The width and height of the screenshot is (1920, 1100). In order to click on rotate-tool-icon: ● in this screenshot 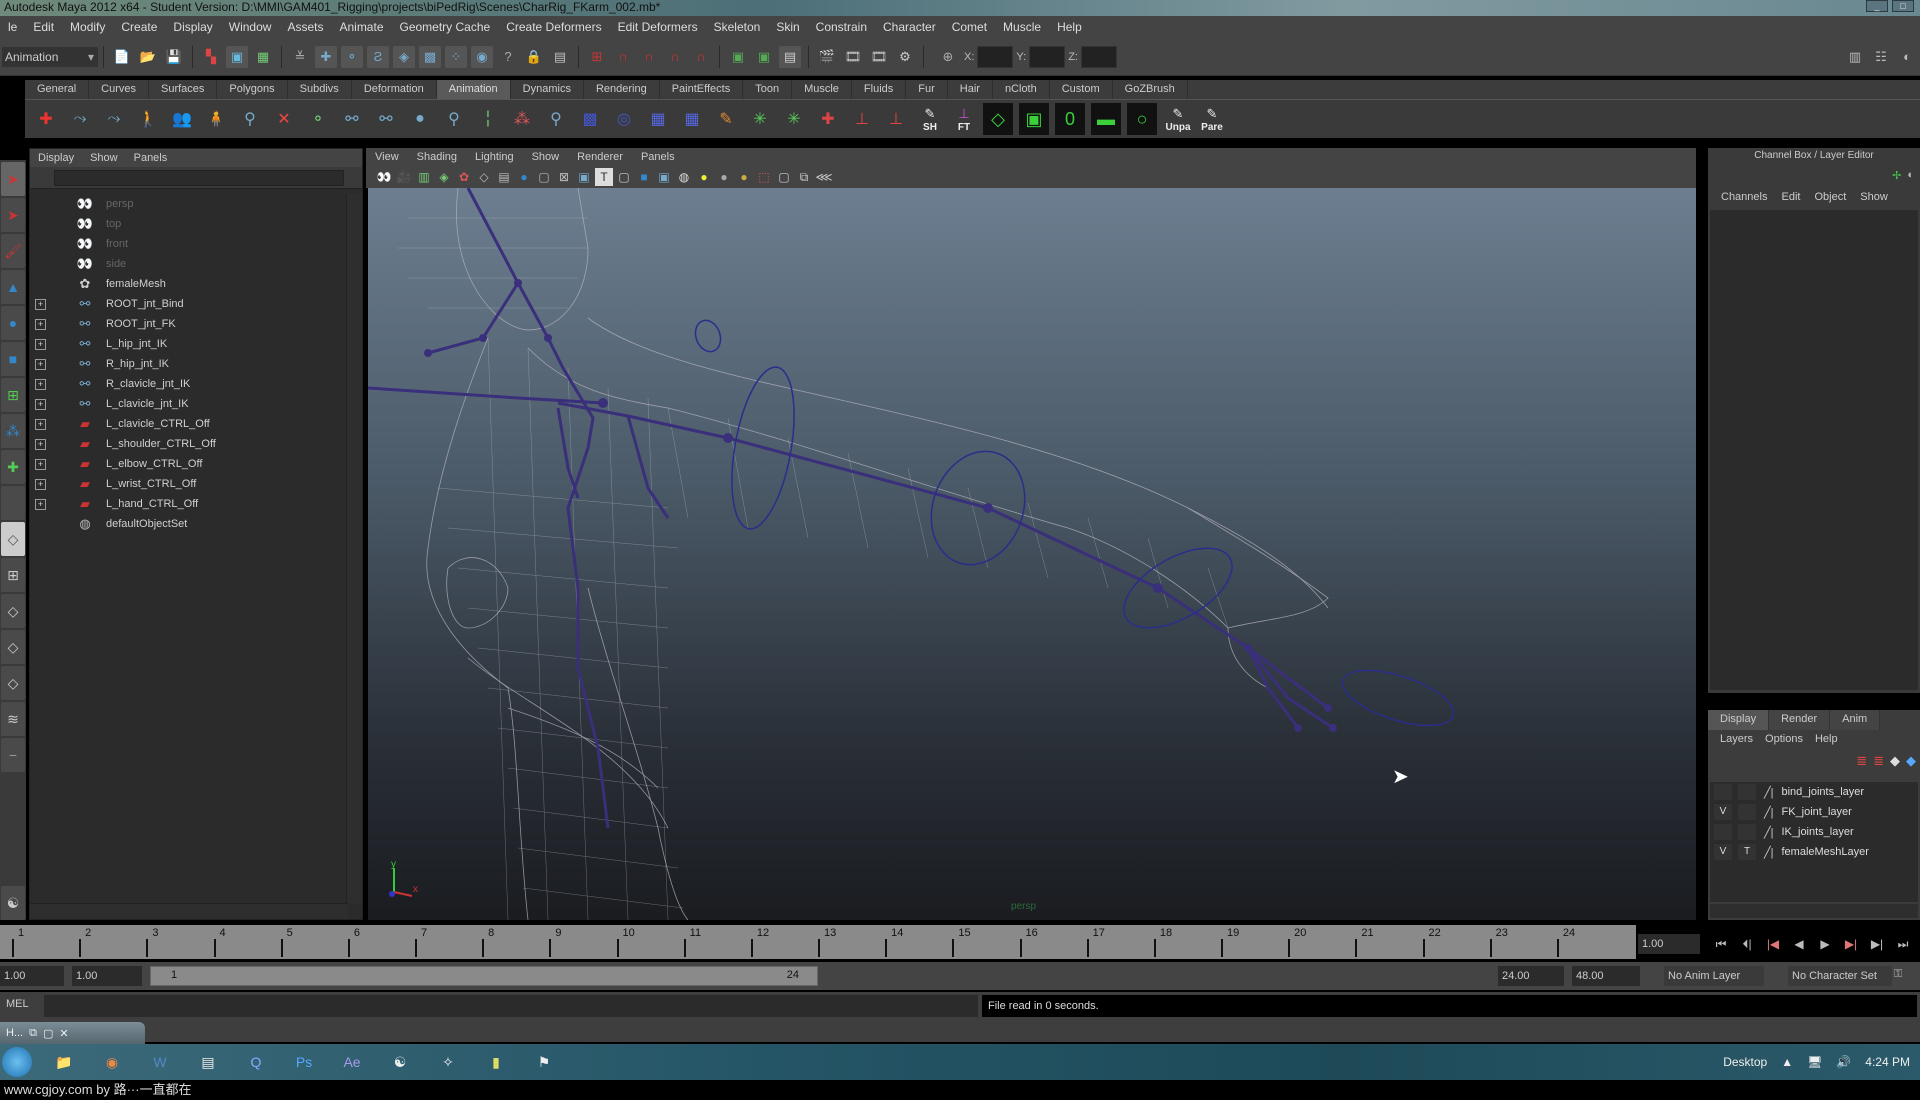, I will do `click(13, 323)`.